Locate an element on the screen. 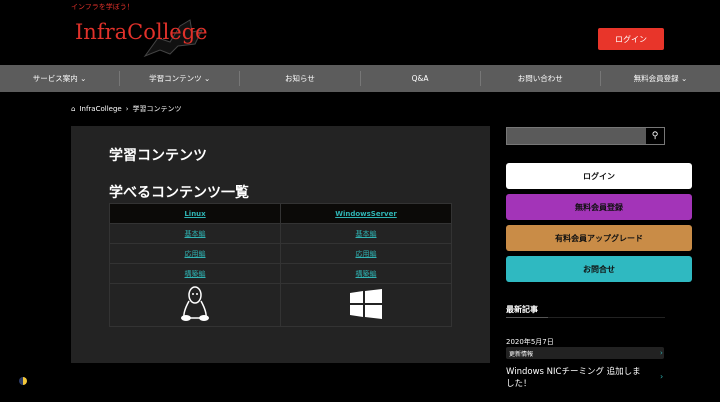 This screenshot has height=402, width=720. windows-build-link: 構築編 is located at coordinates (366, 274).